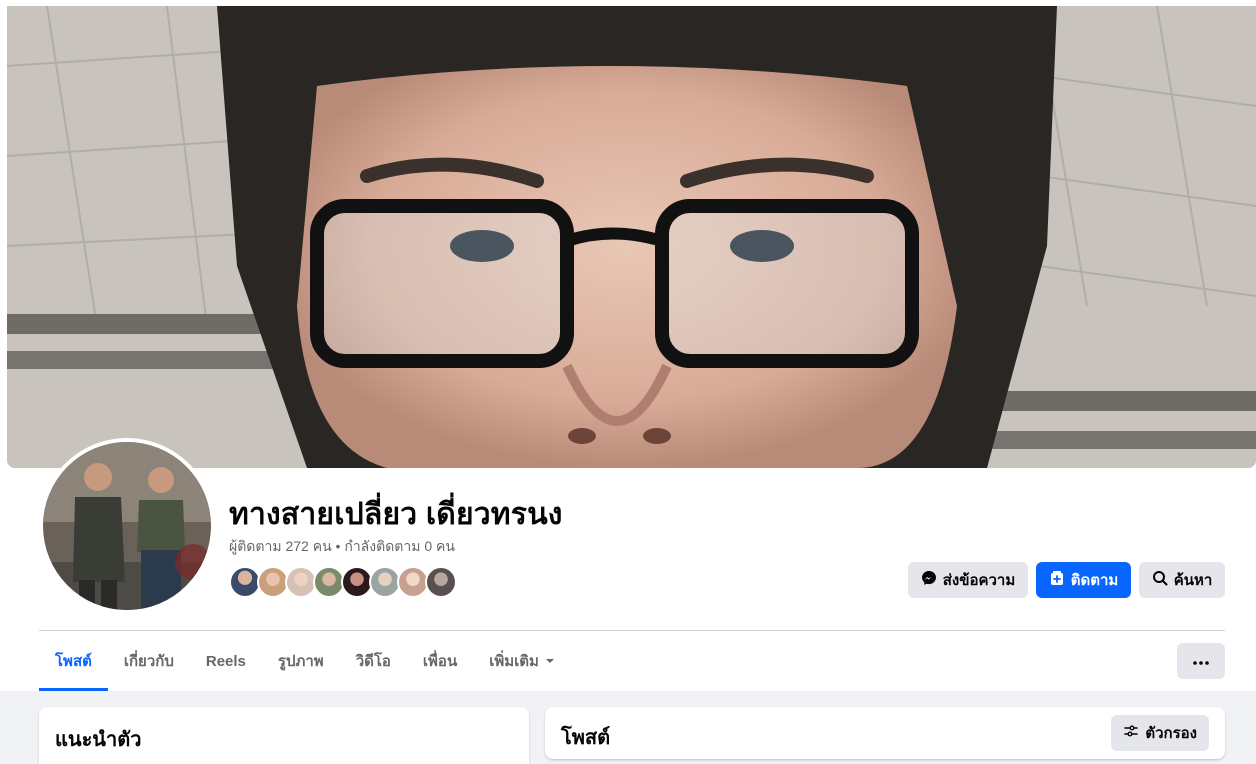  Describe the element at coordinates (284, 735) in the screenshot. I see `intro-card: แนะนำตัว` at that location.